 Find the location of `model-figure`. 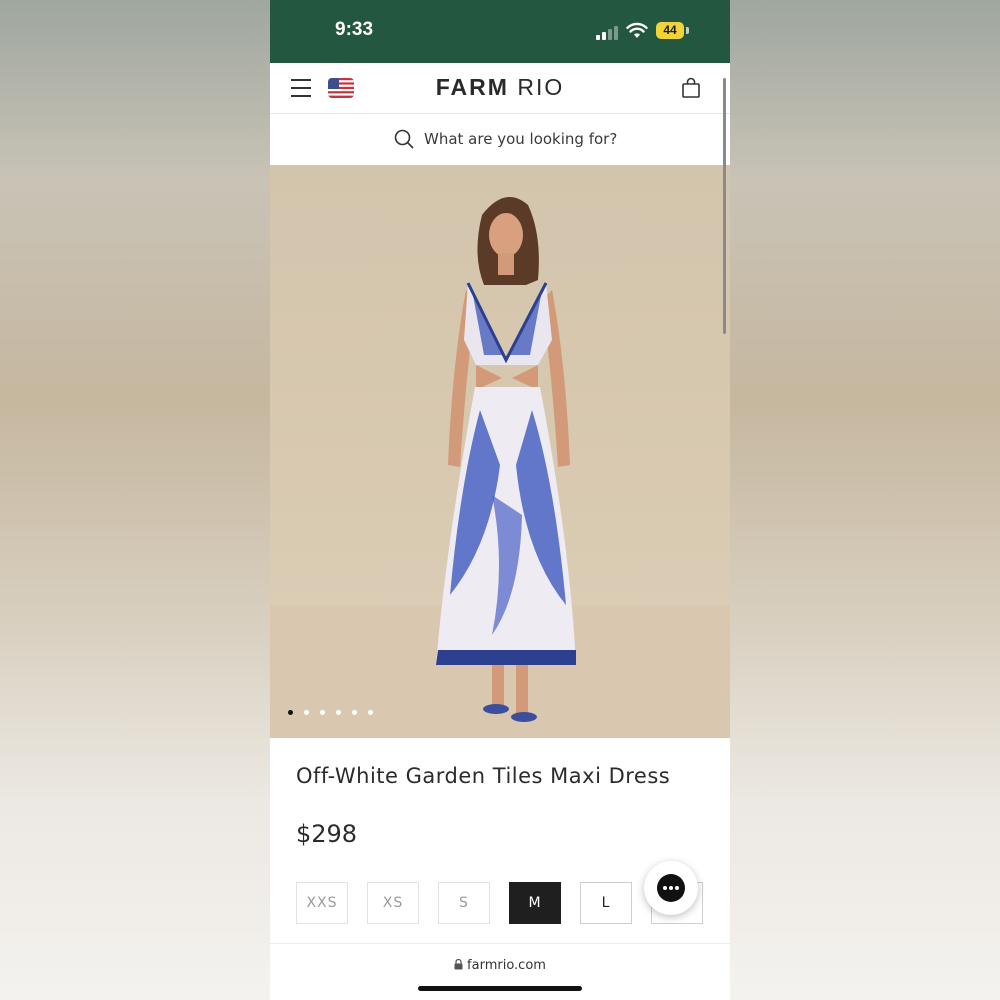

model-figure is located at coordinates (506, 459).